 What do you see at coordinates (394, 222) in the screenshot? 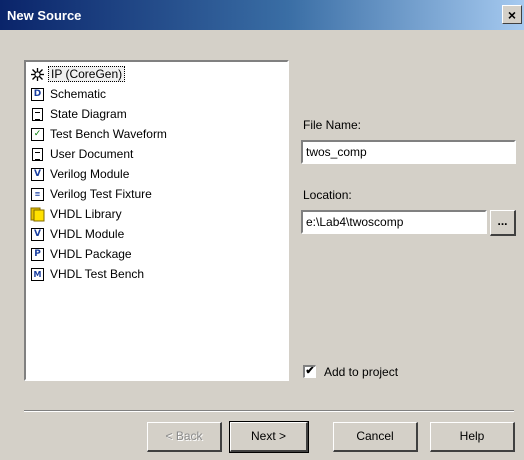
I see `location-input` at bounding box center [394, 222].